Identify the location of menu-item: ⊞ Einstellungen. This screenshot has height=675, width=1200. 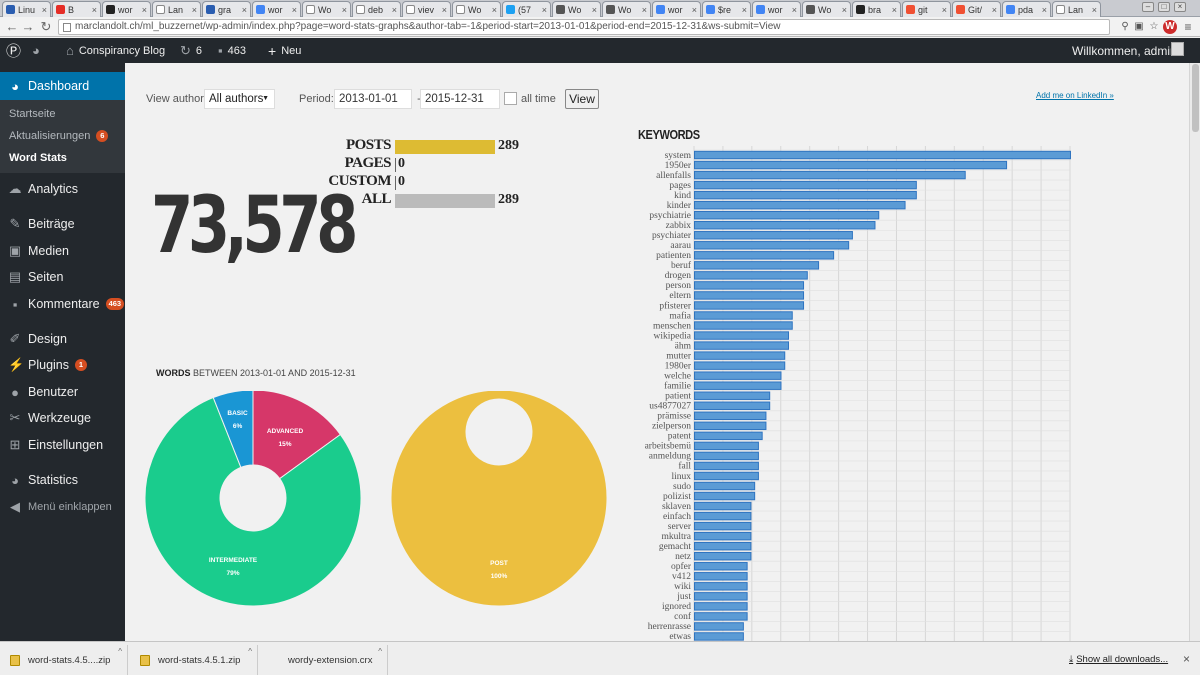
(62, 445).